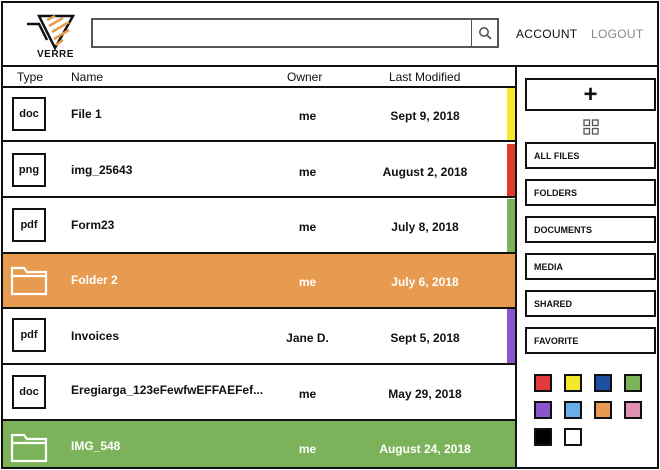  Describe the element at coordinates (259, 77) in the screenshot. I see `file-table-header: Type Name Owner Last Modified` at that location.